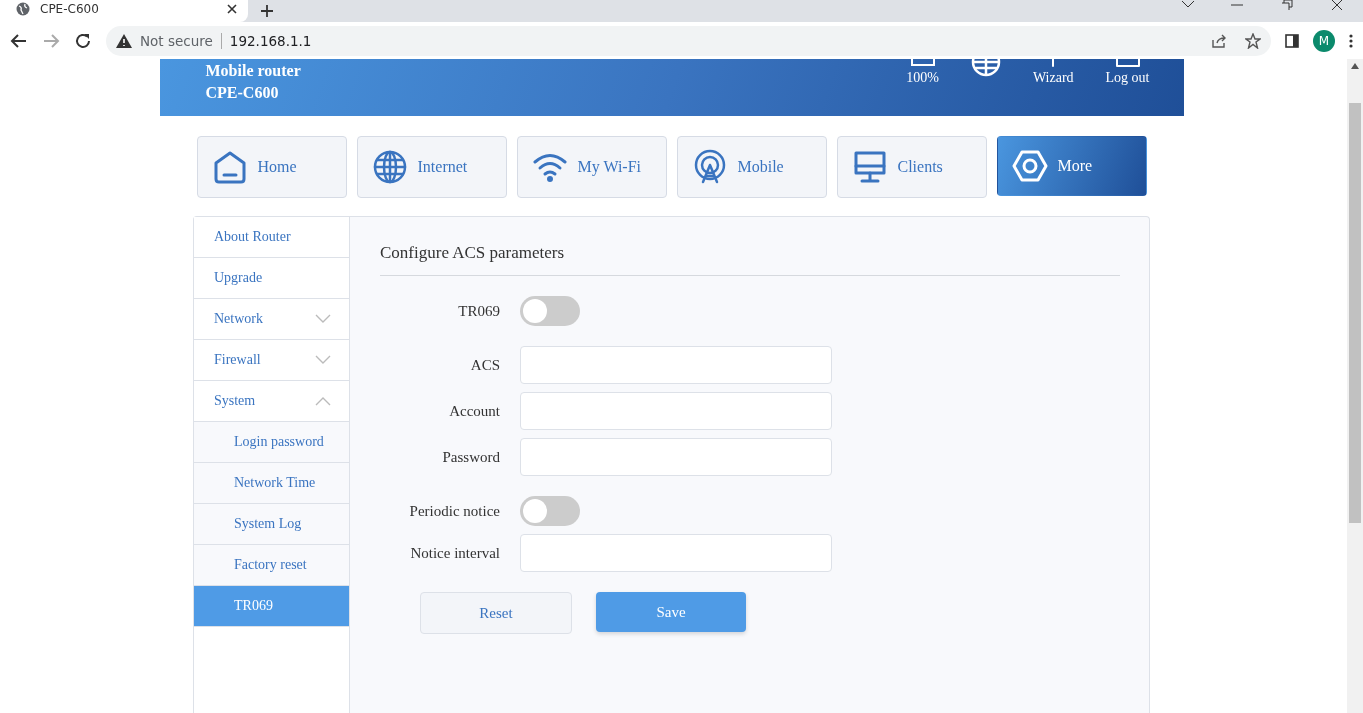 This screenshot has height=713, width=1363. What do you see at coordinates (1071, 166) in the screenshot?
I see `nav-tab: More` at bounding box center [1071, 166].